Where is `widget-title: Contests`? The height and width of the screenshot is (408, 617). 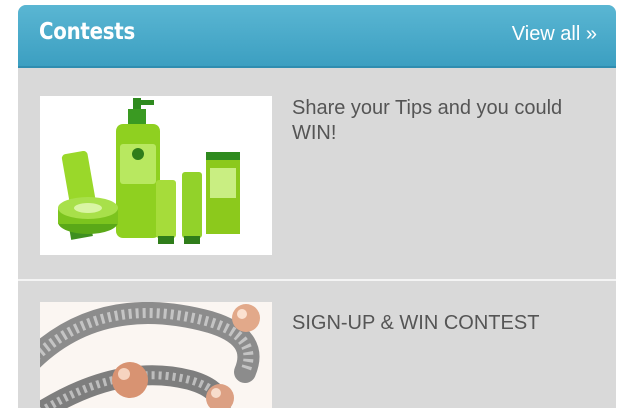
widget-title: Contests is located at coordinates (87, 32).